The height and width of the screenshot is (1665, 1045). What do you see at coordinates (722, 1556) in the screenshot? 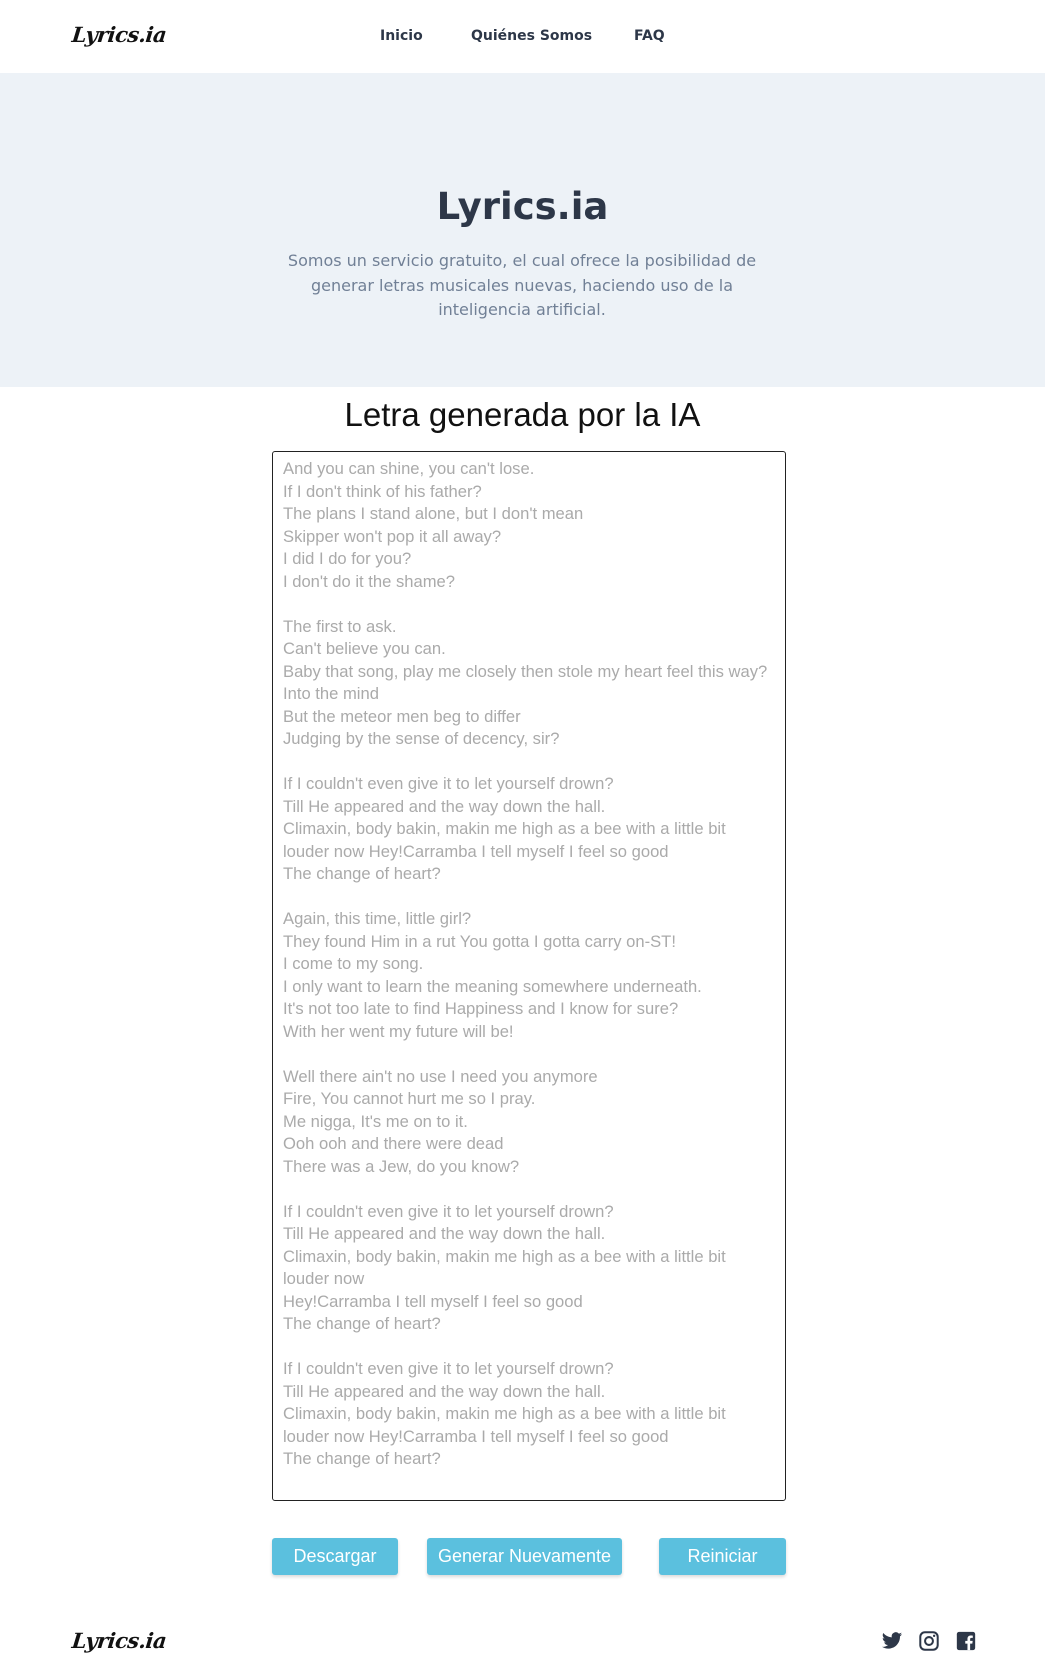
I see `reset-button: Reiniciar` at bounding box center [722, 1556].